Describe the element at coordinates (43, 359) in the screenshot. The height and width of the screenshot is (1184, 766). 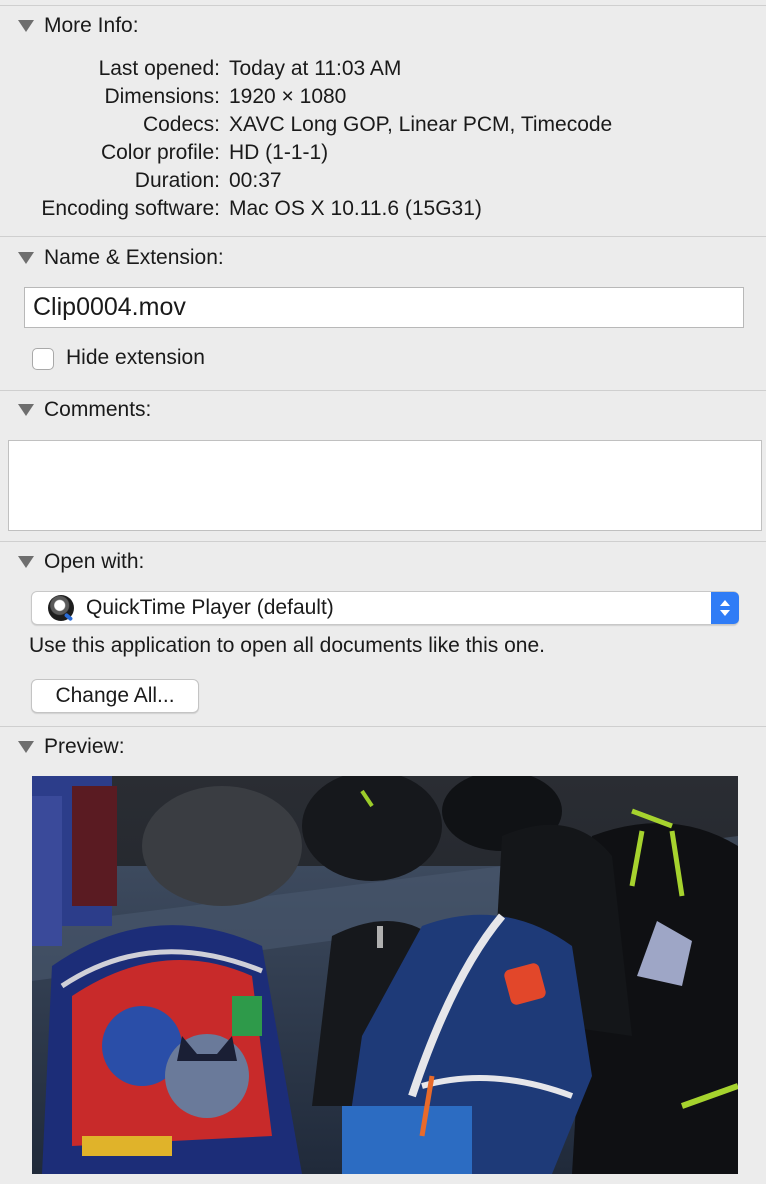
I see `hide-extension-checkbox` at that location.